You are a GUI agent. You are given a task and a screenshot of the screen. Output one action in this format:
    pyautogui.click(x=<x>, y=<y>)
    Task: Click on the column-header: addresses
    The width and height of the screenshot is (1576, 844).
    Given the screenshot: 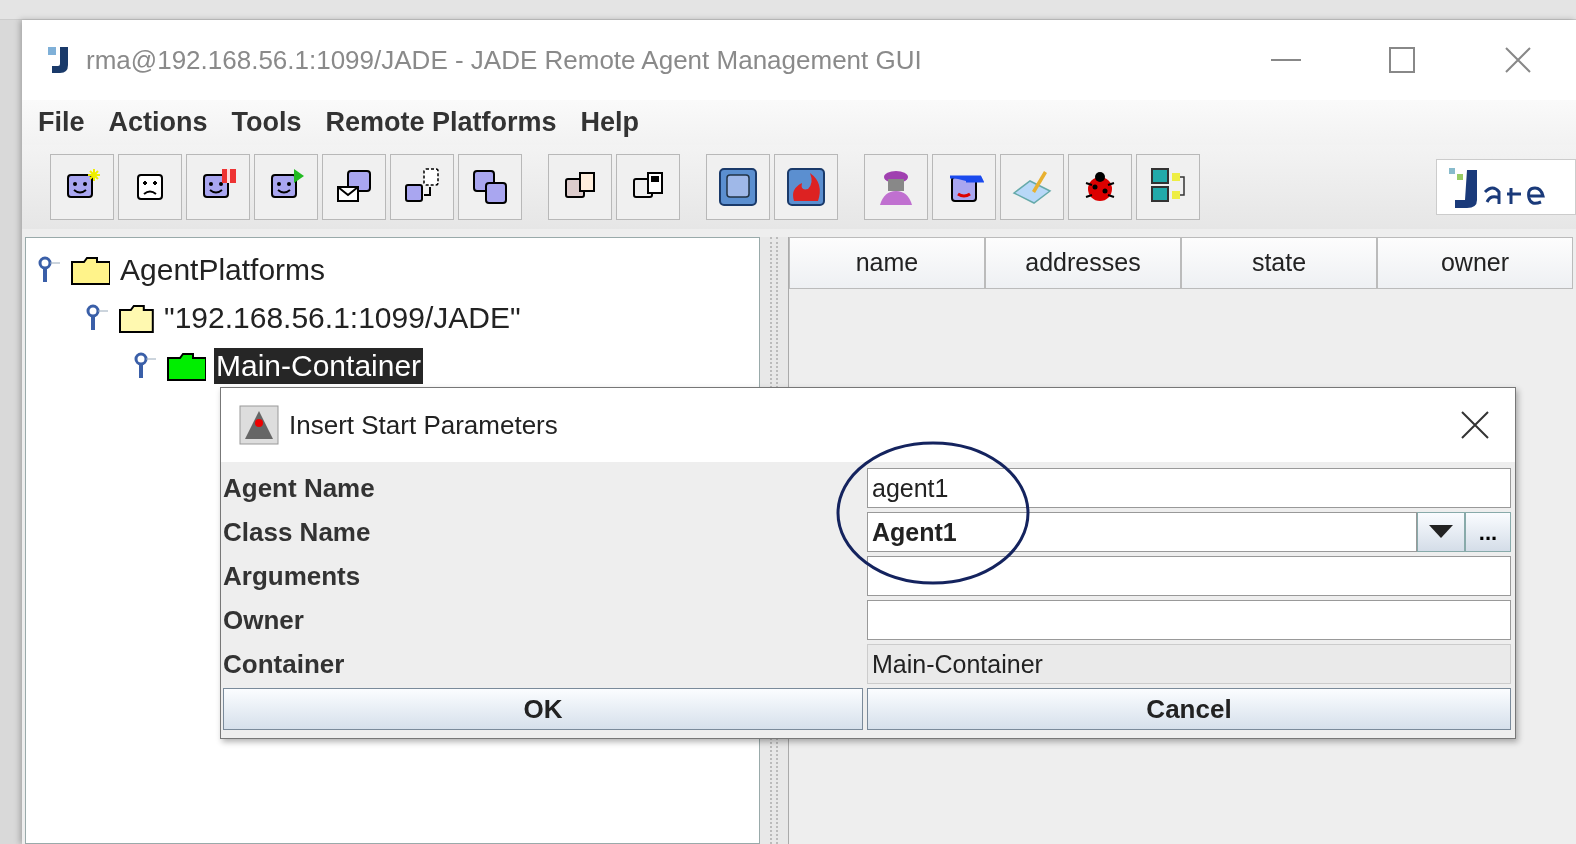 What is the action you would take?
    pyautogui.click(x=1083, y=263)
    